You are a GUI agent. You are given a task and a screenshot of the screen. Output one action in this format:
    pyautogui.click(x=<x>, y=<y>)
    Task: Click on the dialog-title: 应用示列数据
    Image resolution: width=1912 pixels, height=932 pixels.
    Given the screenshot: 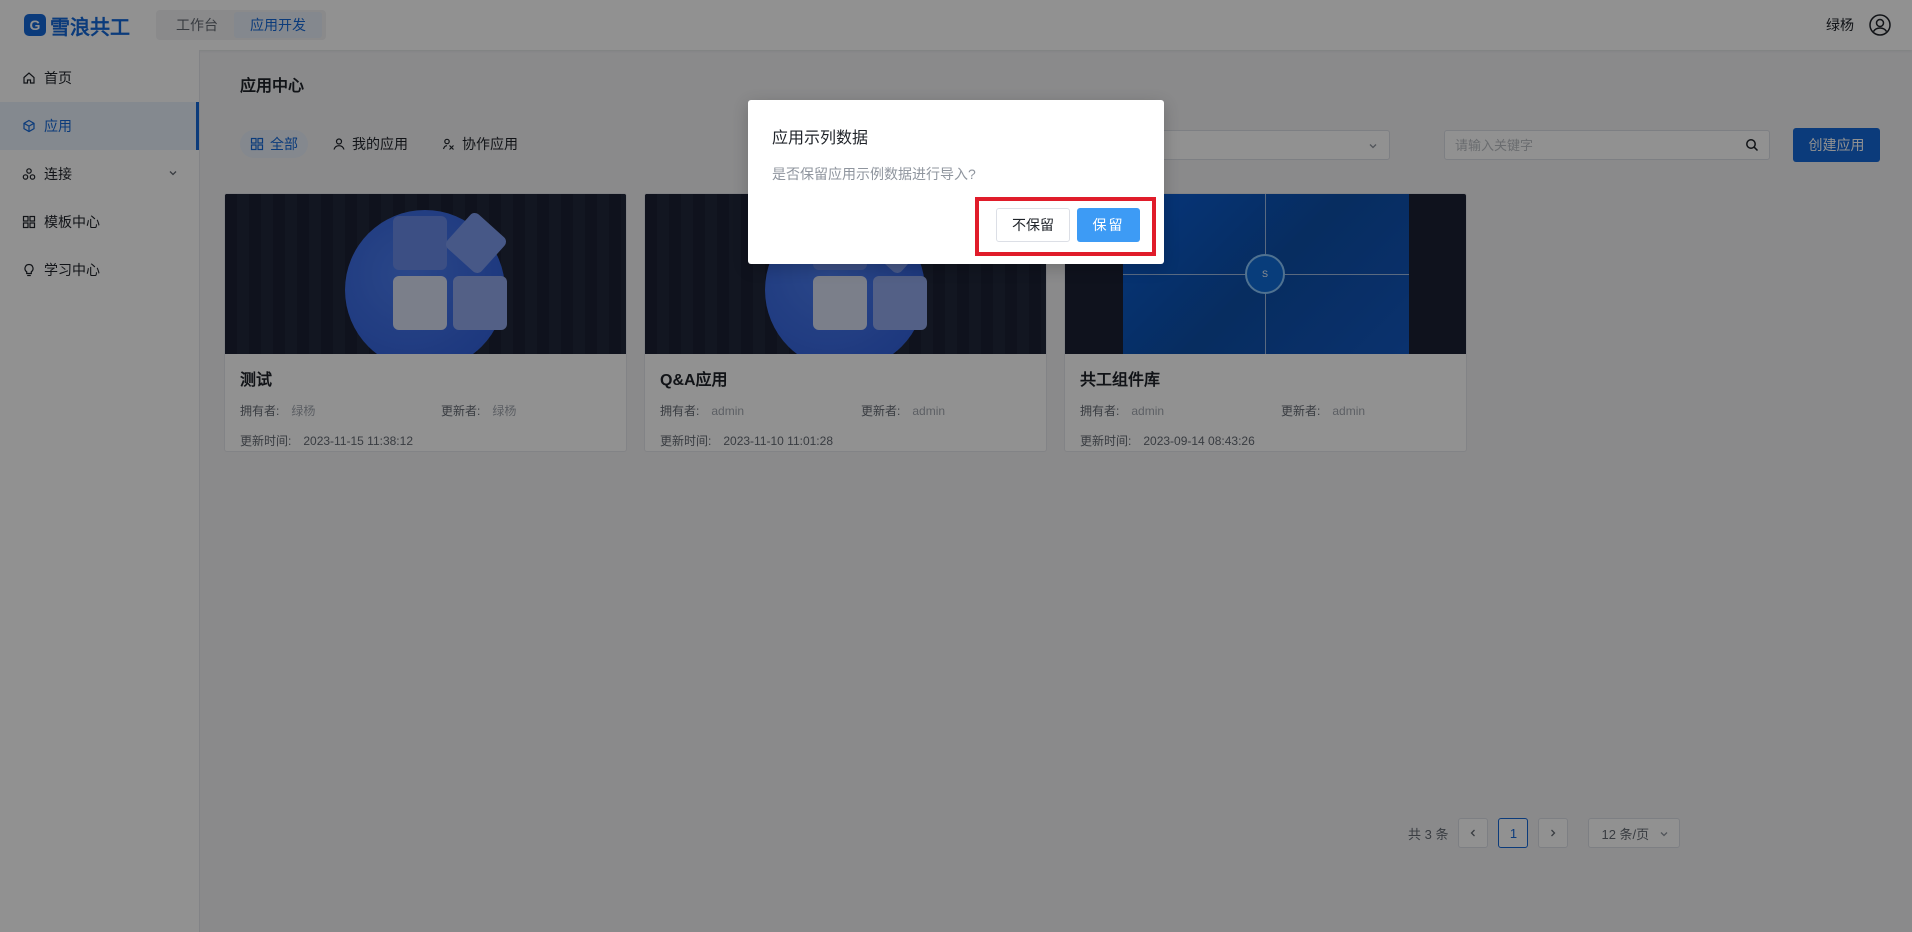 What is the action you would take?
    pyautogui.click(x=820, y=138)
    